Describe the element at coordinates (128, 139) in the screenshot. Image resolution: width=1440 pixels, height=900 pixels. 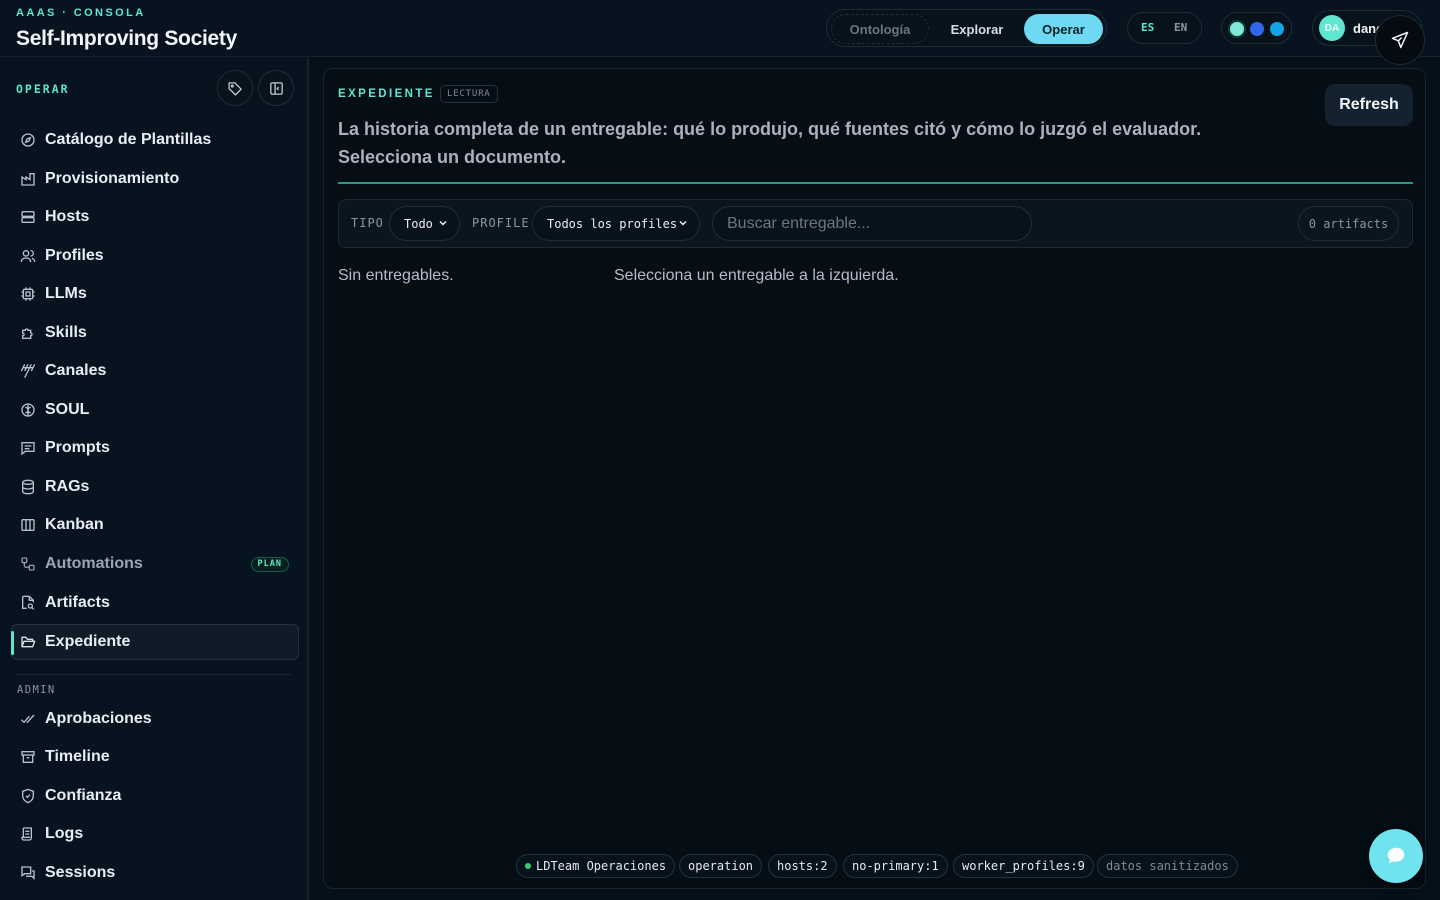
I see `sidebar-item-label: Catálogo de Plantillas` at that location.